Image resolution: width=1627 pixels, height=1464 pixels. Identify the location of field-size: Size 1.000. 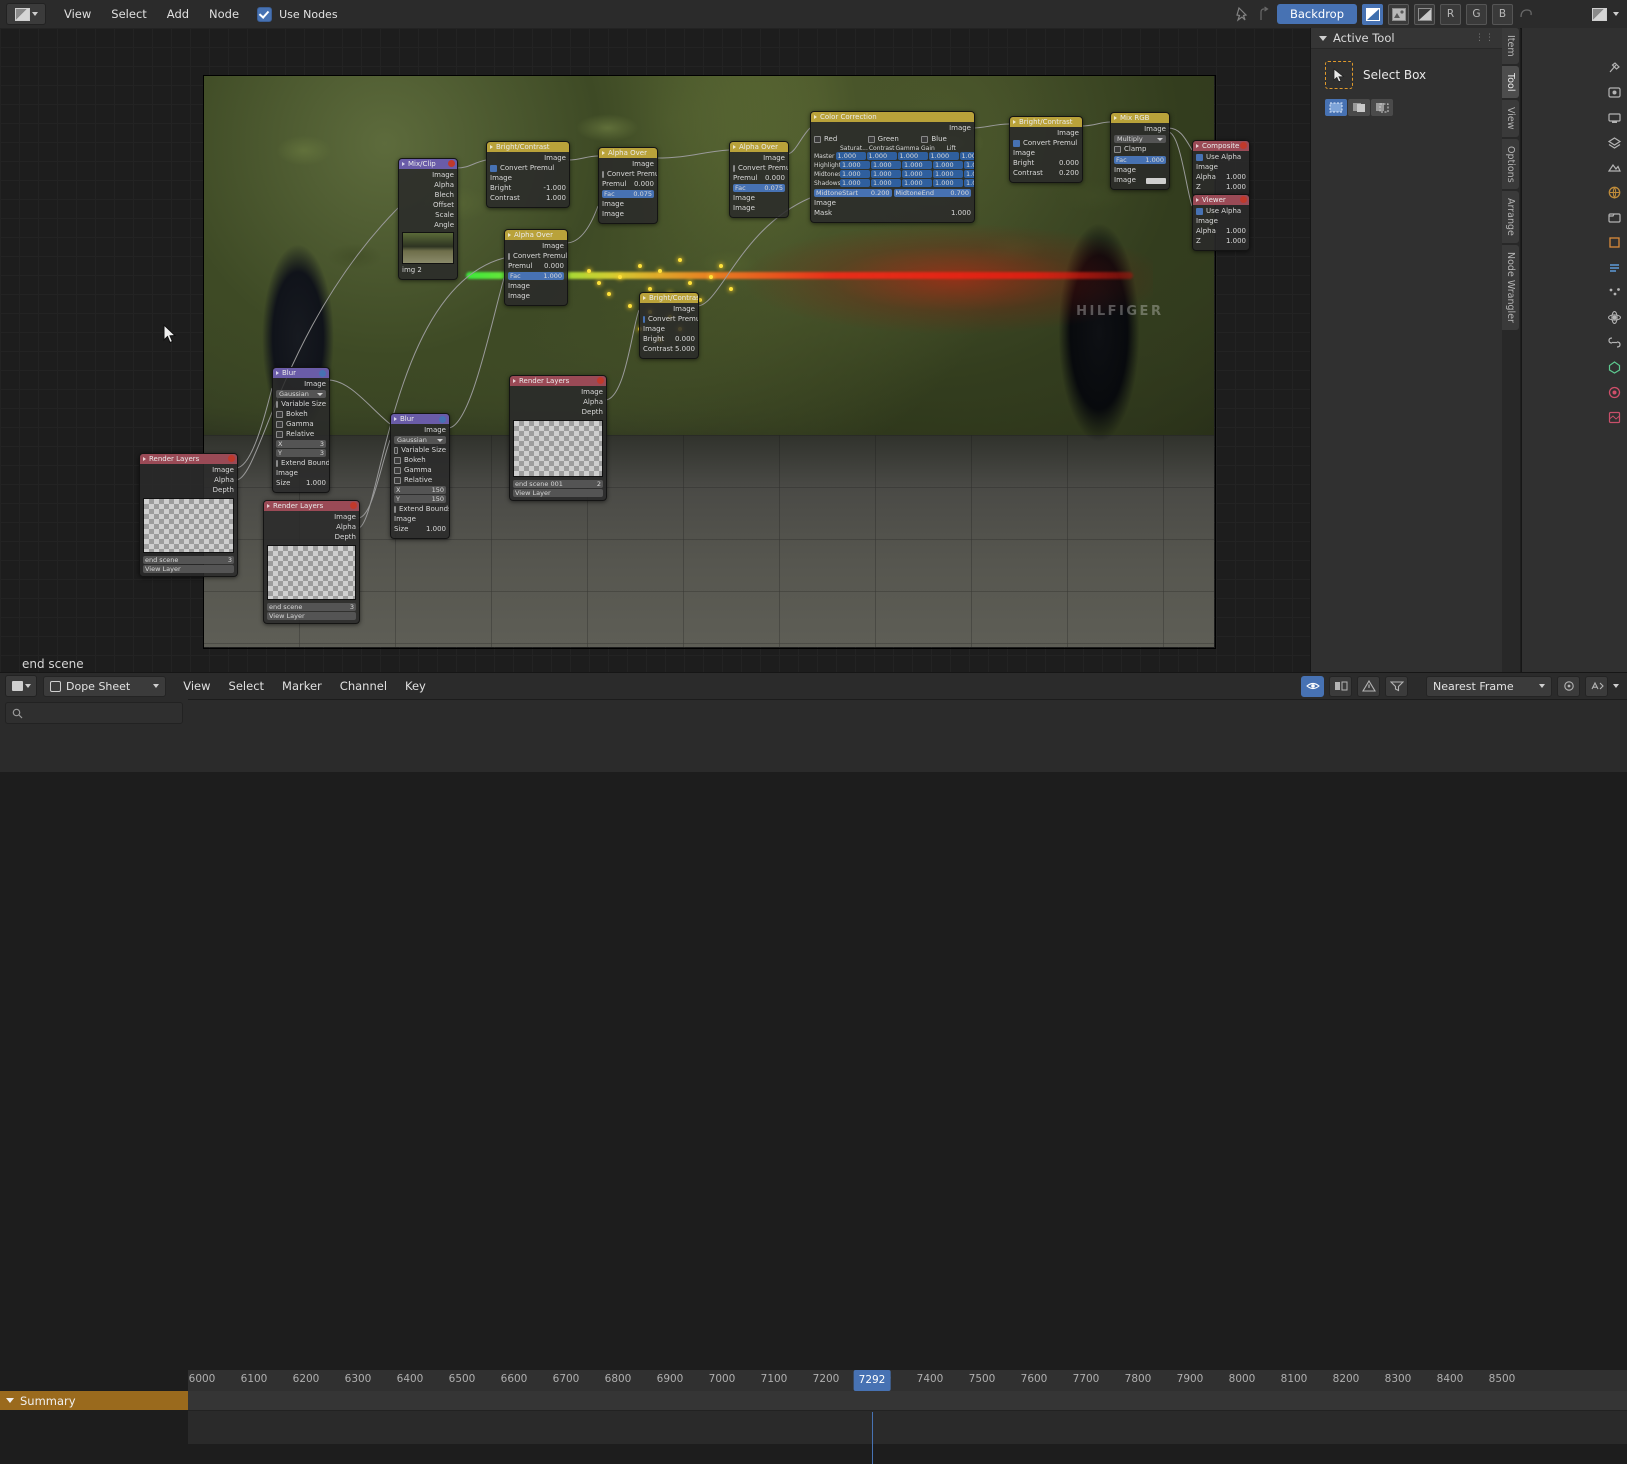
(301, 483).